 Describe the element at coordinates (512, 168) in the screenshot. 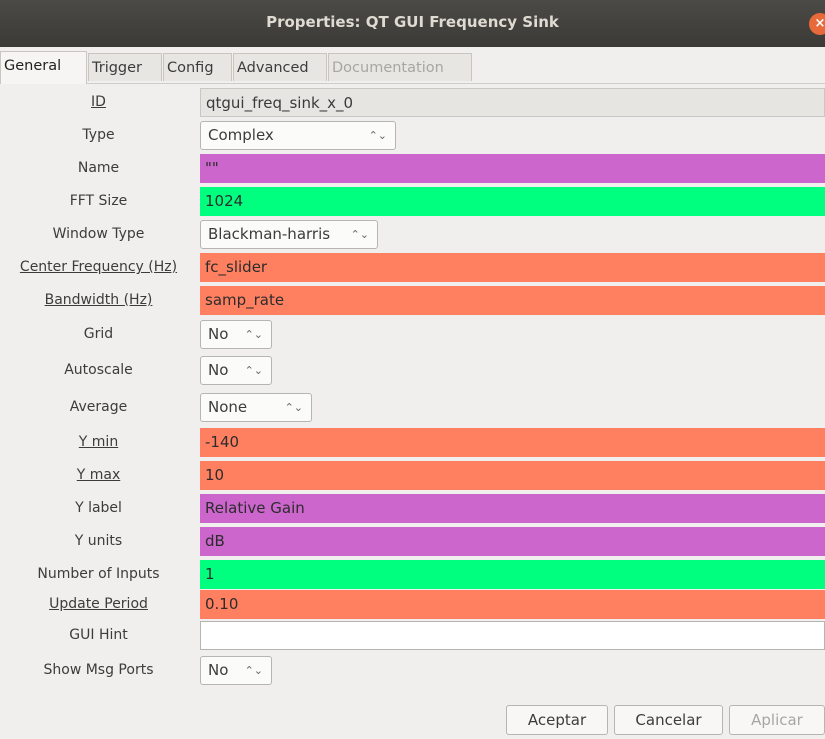

I see `name-field: ""` at that location.